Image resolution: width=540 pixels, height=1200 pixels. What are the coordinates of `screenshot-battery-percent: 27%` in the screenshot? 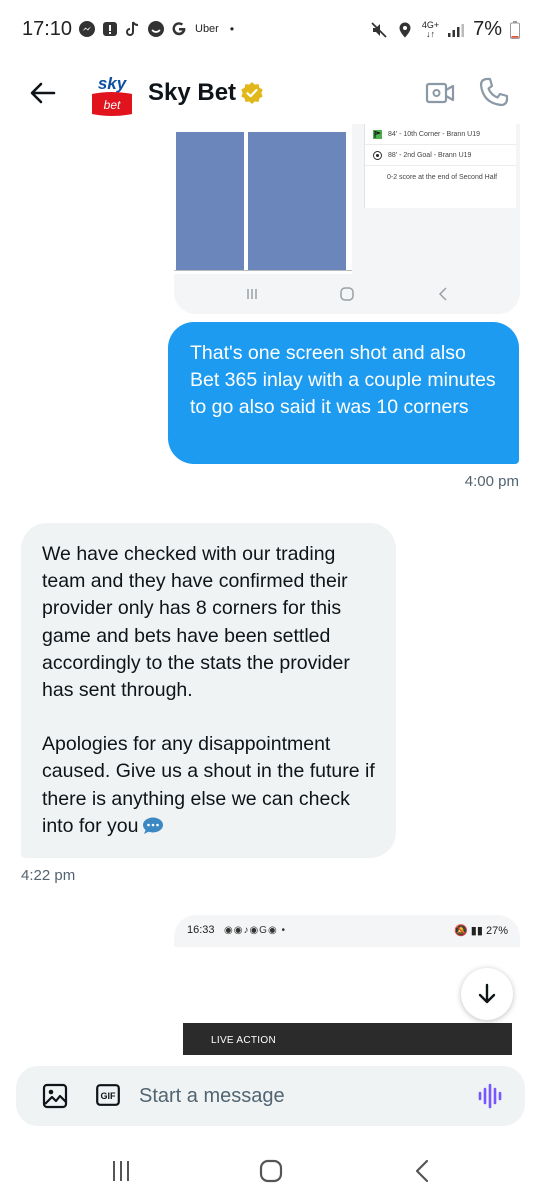 It's located at (496, 931).